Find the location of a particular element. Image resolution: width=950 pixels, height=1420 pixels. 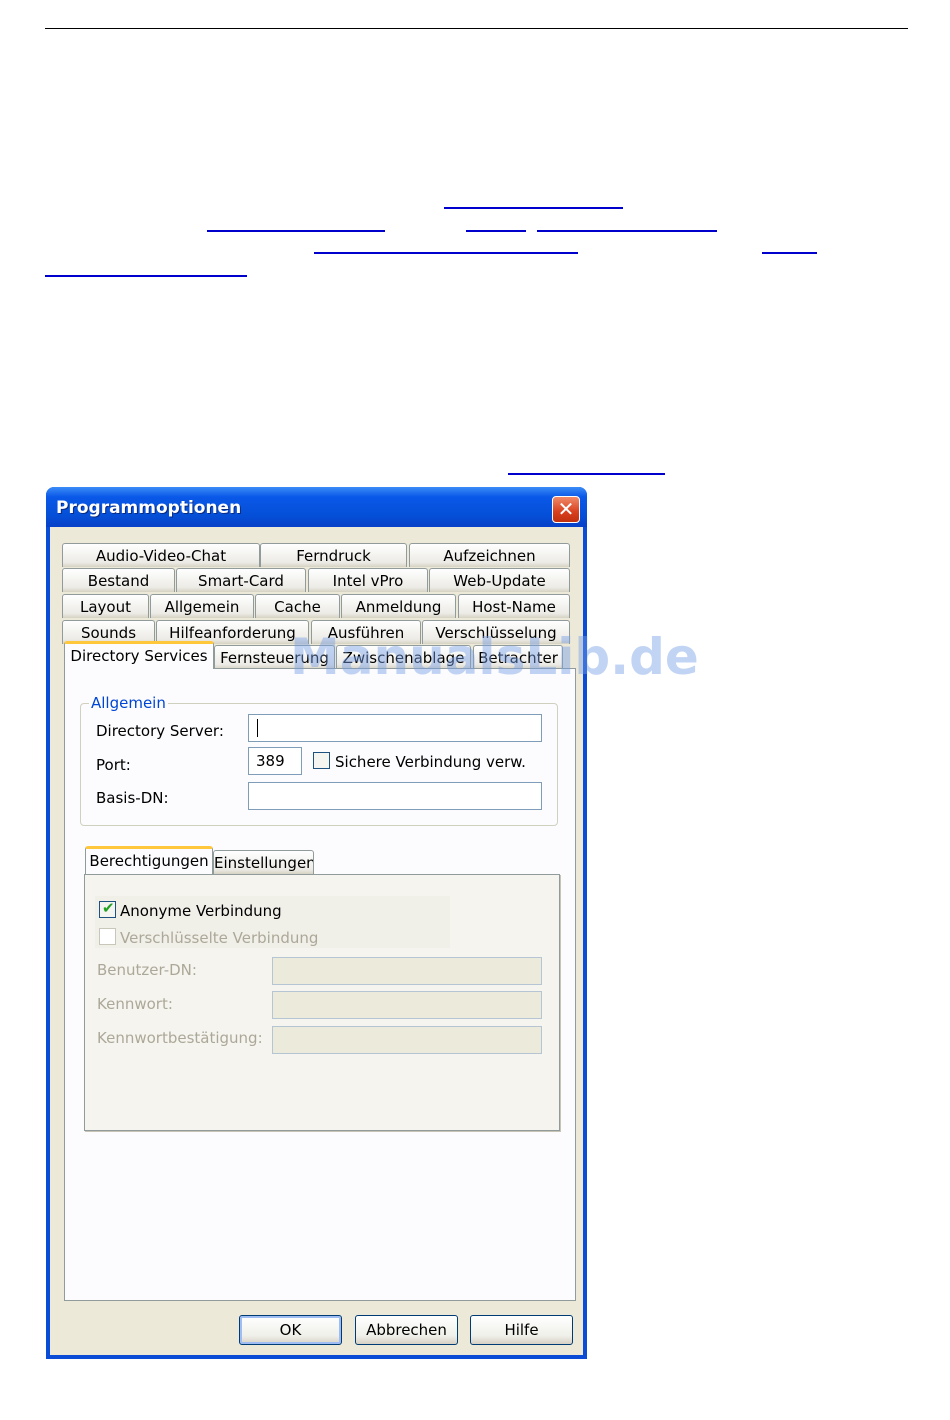

basis-dn-input is located at coordinates (395, 796).